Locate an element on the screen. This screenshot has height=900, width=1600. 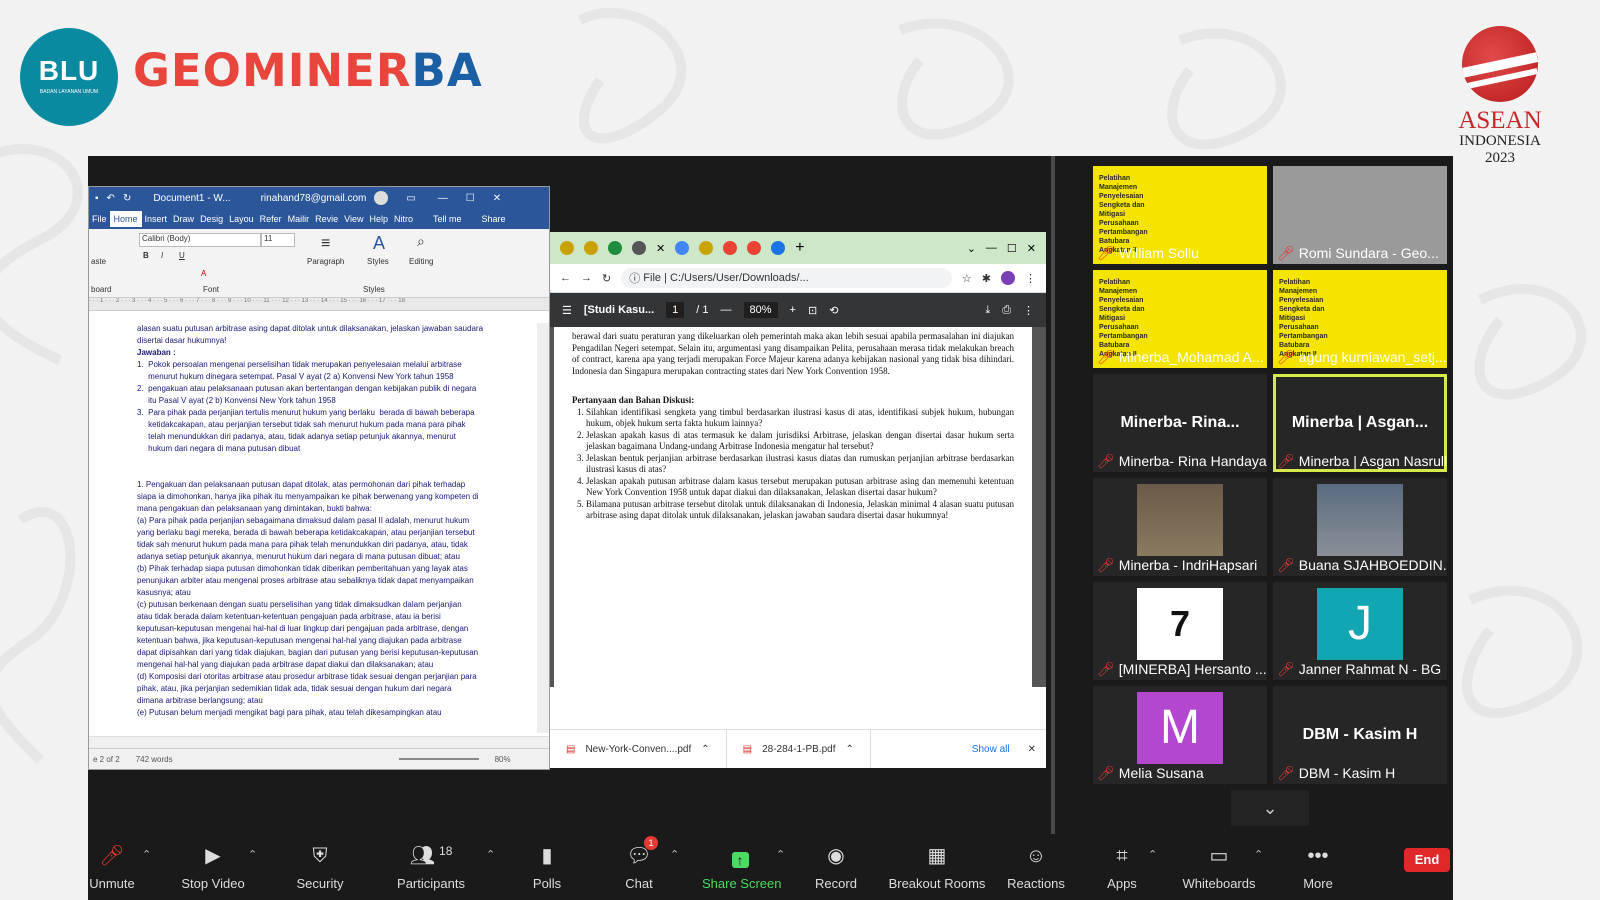
security-button: ⛨ Security is located at coordinates (320, 867).